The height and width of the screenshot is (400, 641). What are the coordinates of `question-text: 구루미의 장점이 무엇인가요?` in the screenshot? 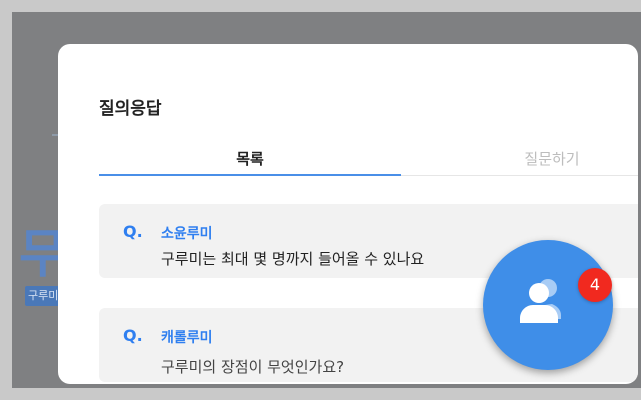 It's located at (253, 367).